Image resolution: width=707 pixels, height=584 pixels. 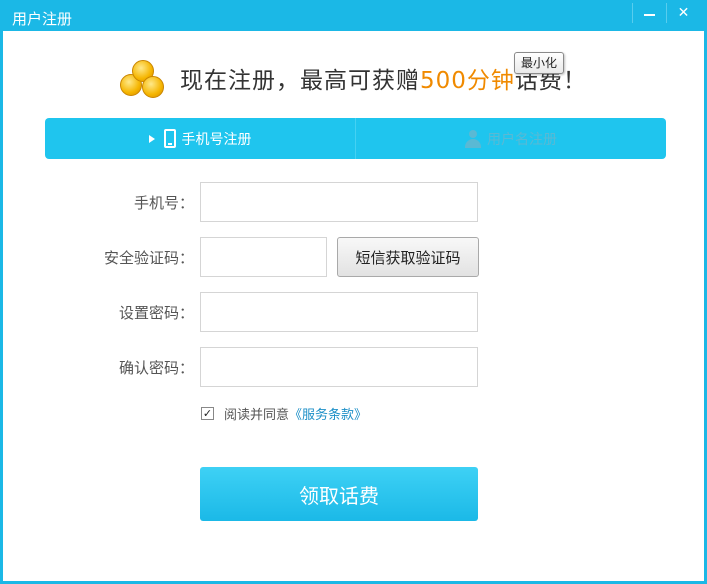 I want to click on register-tabs: 手机号注册 用户名注册, so click(x=355, y=138).